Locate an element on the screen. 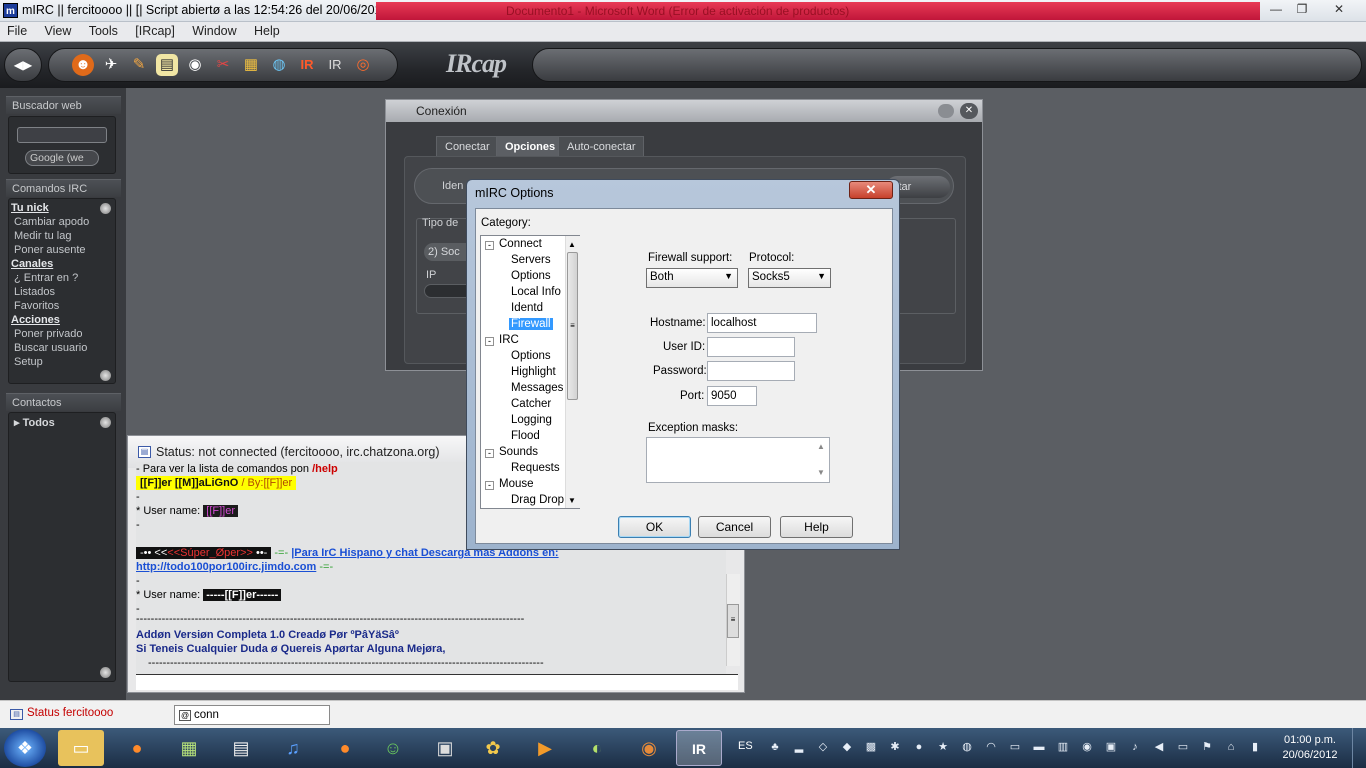 This screenshot has width=1366, height=768. port-field is located at coordinates (732, 396).